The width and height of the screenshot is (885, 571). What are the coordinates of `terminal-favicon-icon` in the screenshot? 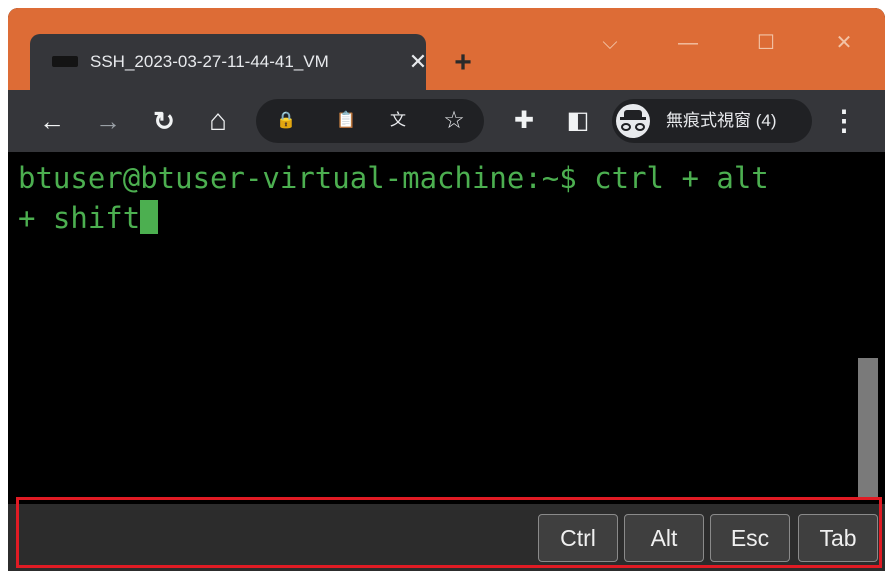 It's located at (65, 61).